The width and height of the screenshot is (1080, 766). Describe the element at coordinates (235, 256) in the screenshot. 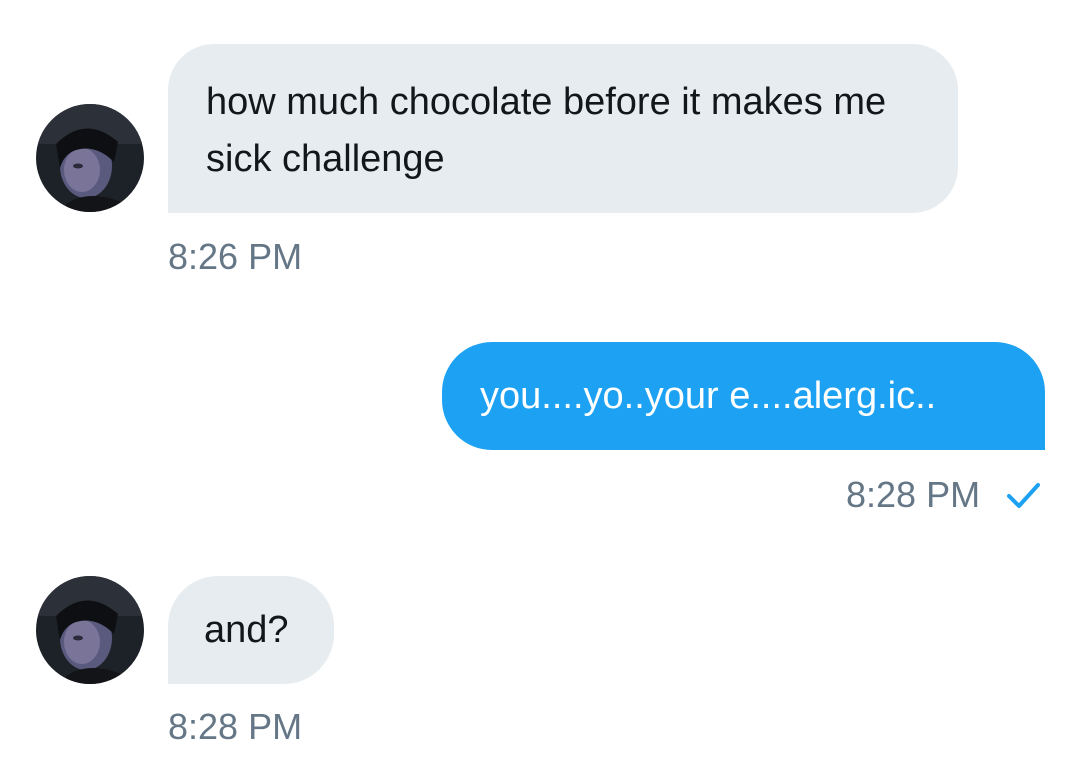

I see `message-timestamp: 8:26 PM` at that location.